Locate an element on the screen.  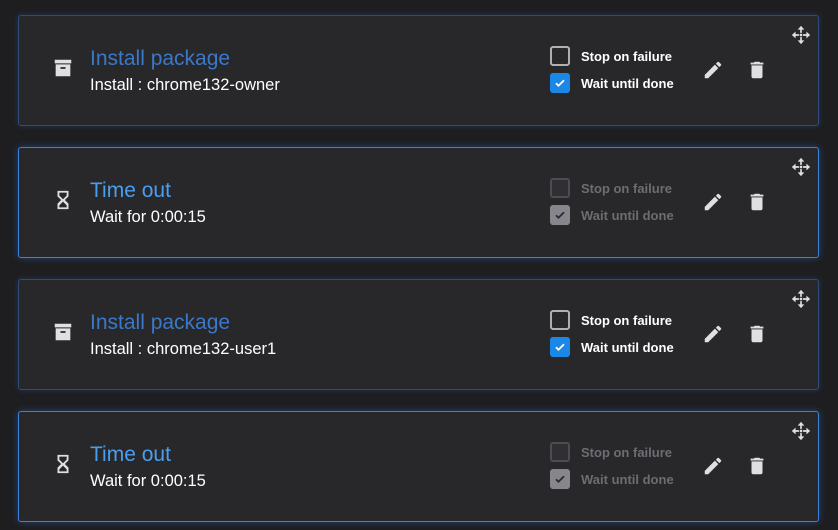
step-subtitle: Install : chrome132-owner is located at coordinates (185, 85).